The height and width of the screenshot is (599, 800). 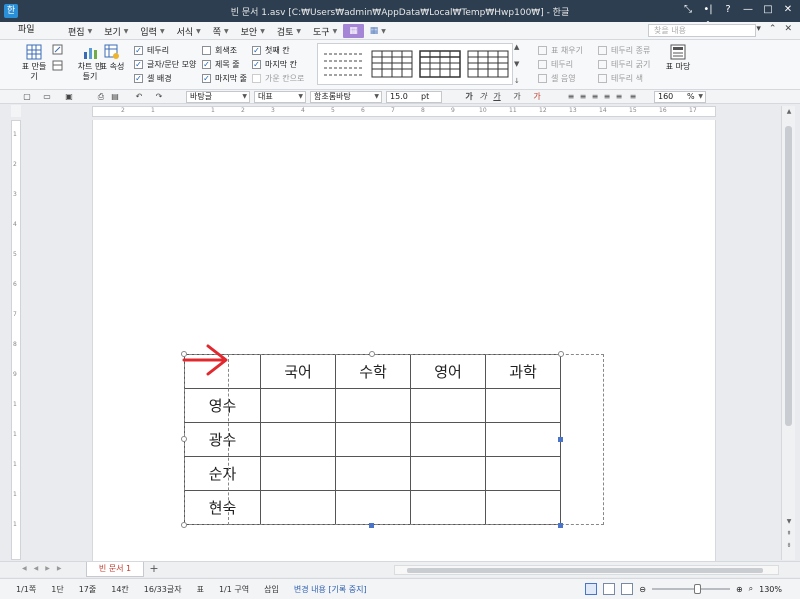 What do you see at coordinates (24, 568) in the screenshot?
I see `first-tab-icon: ◀` at bounding box center [24, 568].